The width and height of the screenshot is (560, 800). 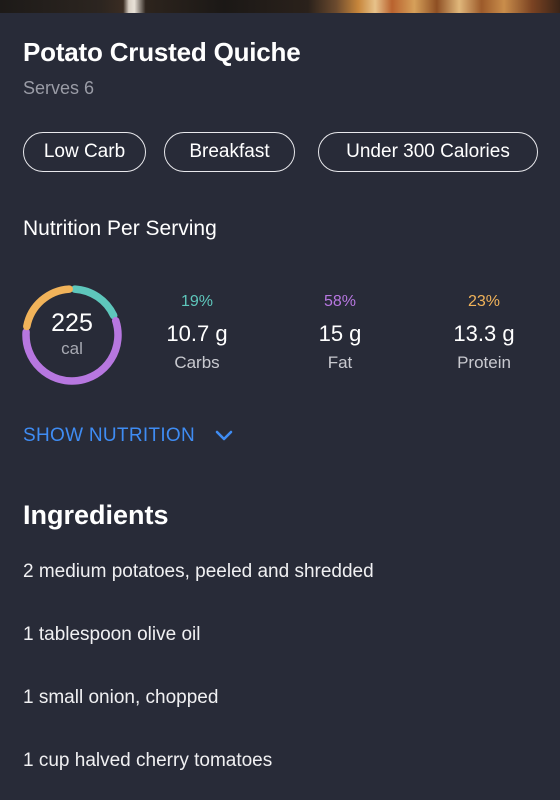 I want to click on nutrition-heading: Nutrition Per Serving, so click(x=120, y=228).